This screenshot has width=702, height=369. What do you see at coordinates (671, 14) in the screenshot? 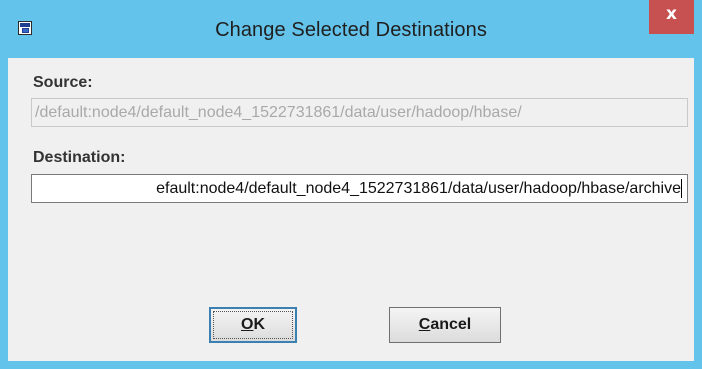
I see `close-icon: x` at bounding box center [671, 14].